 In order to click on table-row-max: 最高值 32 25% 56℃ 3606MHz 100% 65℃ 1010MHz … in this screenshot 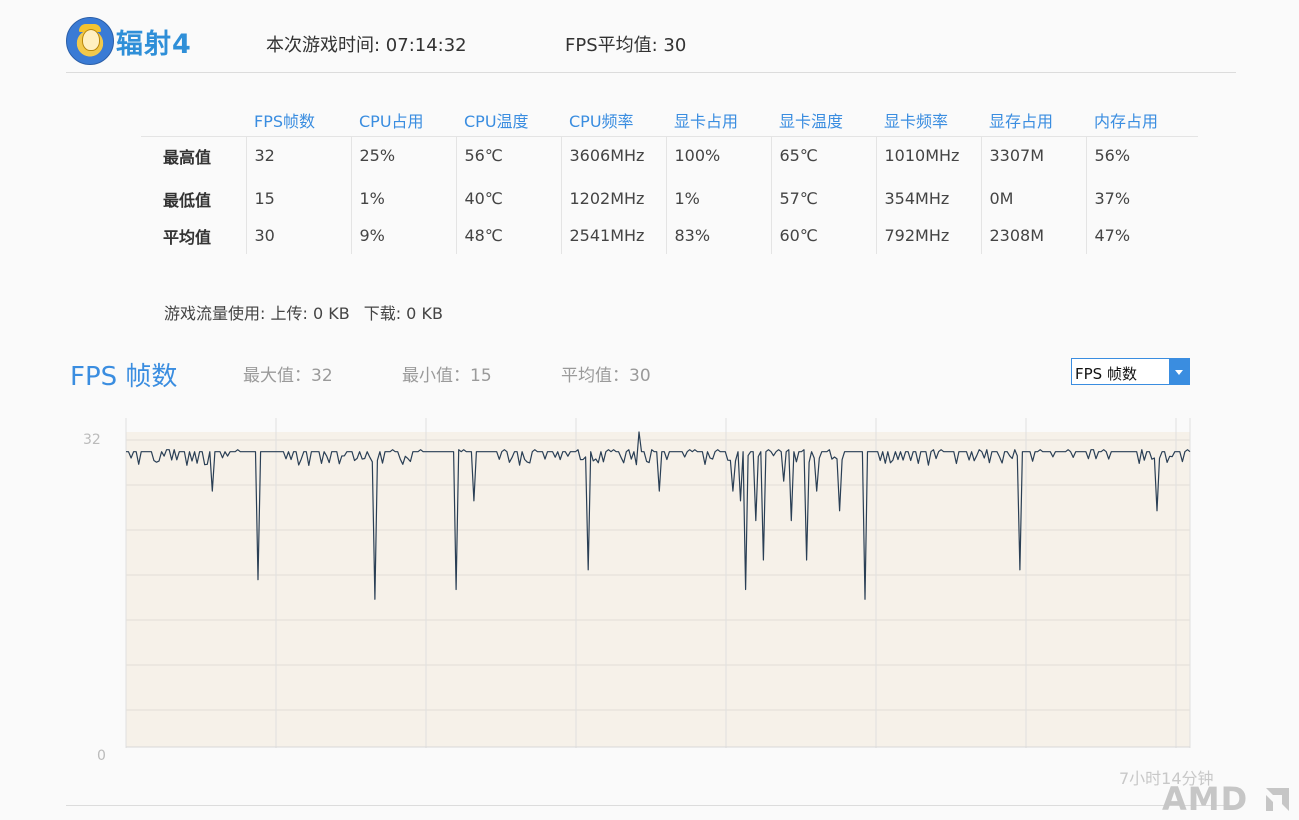, I will do `click(669, 155)`.